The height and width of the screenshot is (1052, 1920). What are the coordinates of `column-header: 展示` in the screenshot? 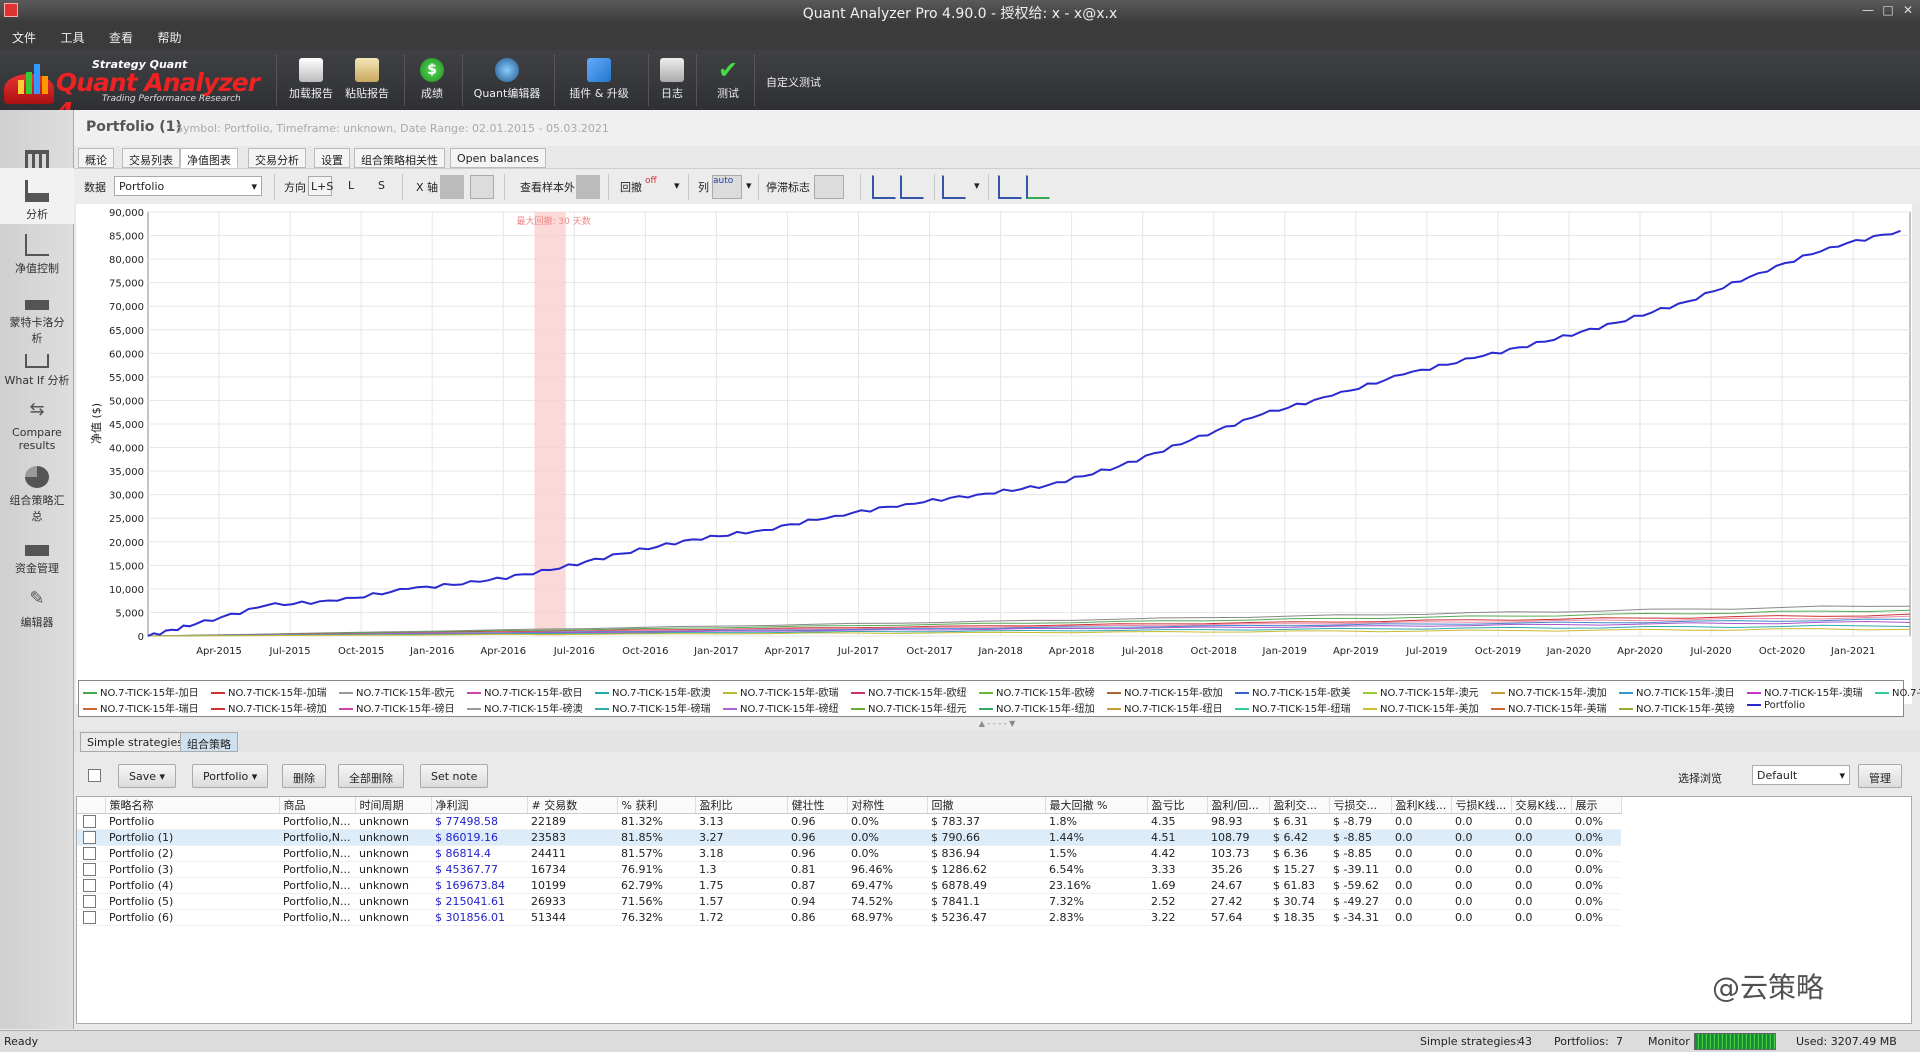 It's located at (1596, 805).